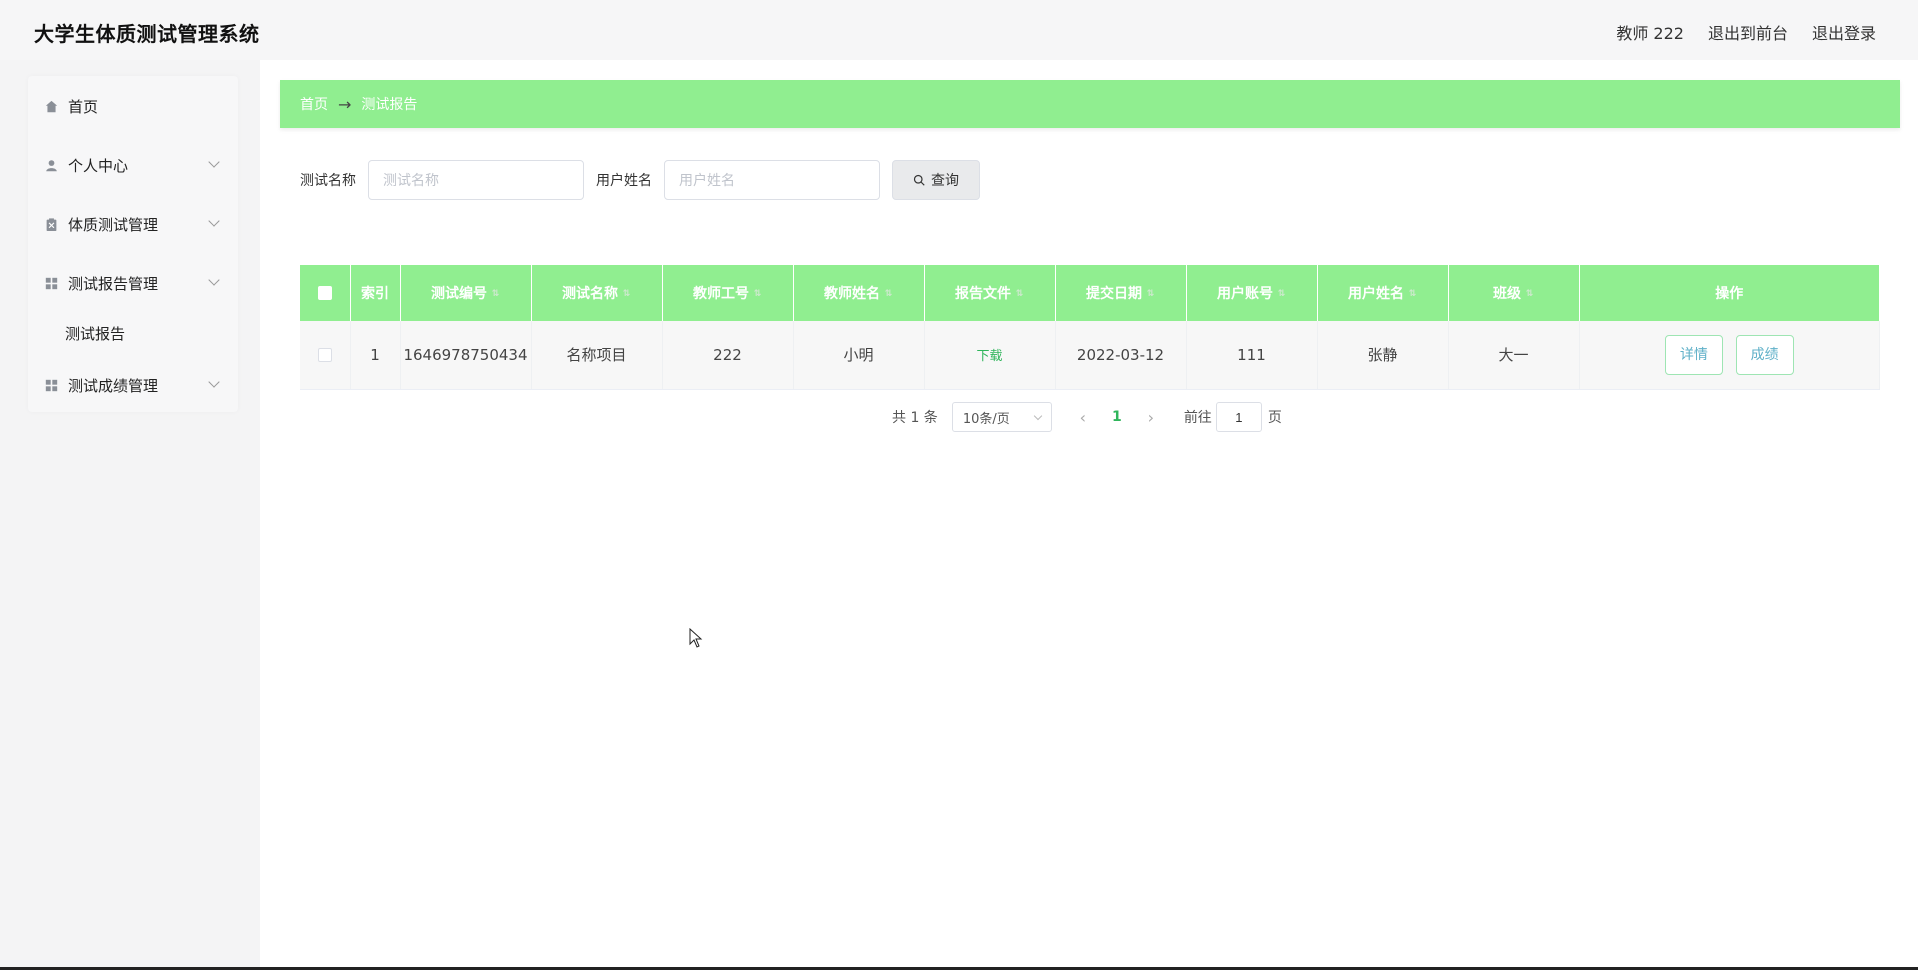 This screenshot has height=970, width=1918. Describe the element at coordinates (113, 283) in the screenshot. I see `sidebar-item-label: 测试报告管理` at that location.